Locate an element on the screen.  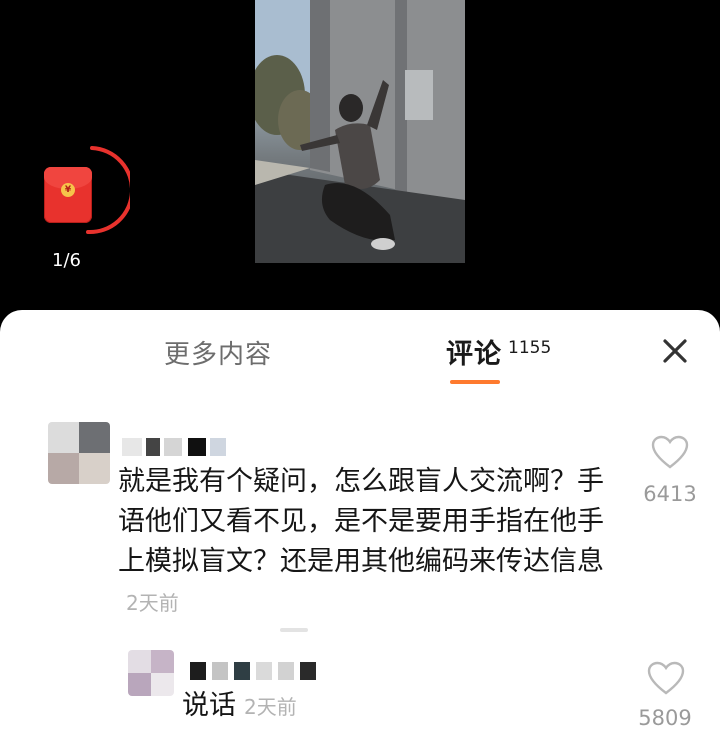
active-tab-indicator is located at coordinates (475, 382).